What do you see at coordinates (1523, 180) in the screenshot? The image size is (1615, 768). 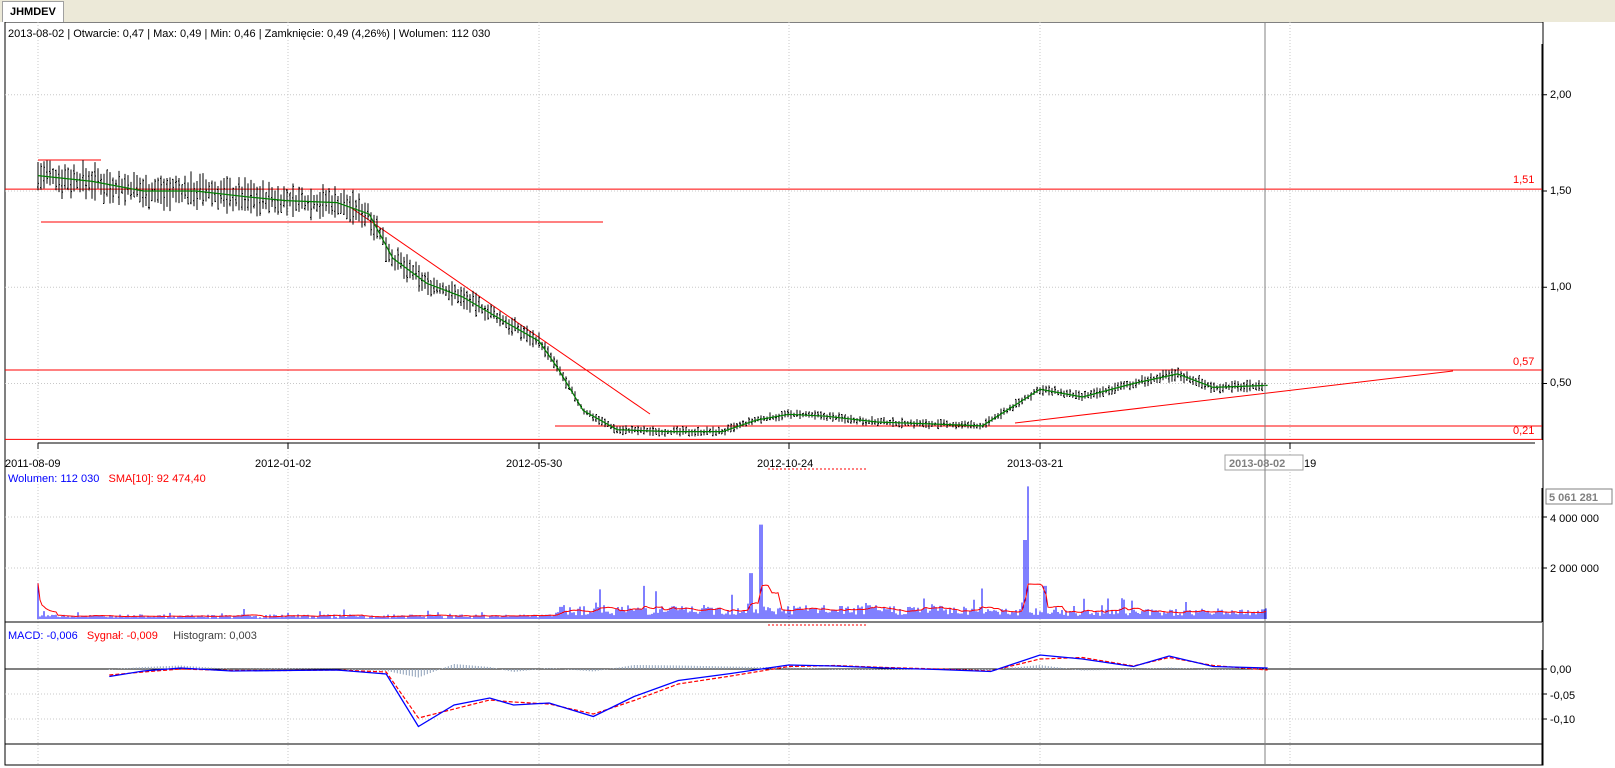 I see `level-label-151: 1,51` at bounding box center [1523, 180].